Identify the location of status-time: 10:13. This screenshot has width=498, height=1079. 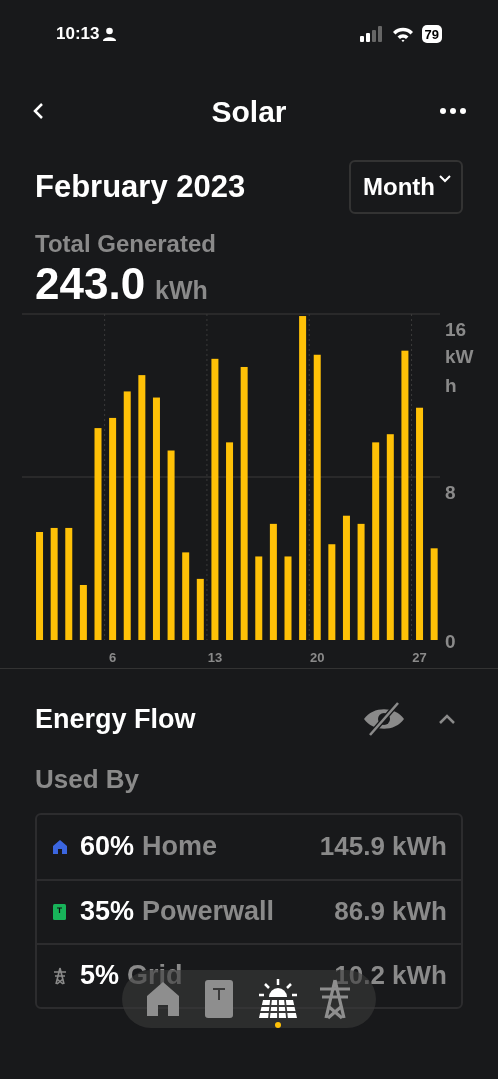
(78, 34).